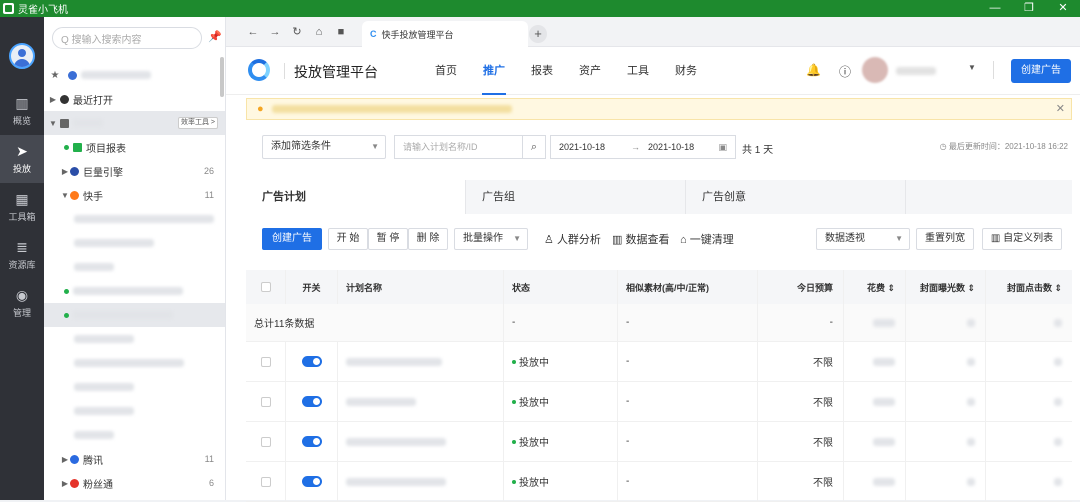 This screenshot has width=1080, height=502. What do you see at coordinates (875, 287) in the screenshot?
I see `column-header: 花费 ⇕` at bounding box center [875, 287].